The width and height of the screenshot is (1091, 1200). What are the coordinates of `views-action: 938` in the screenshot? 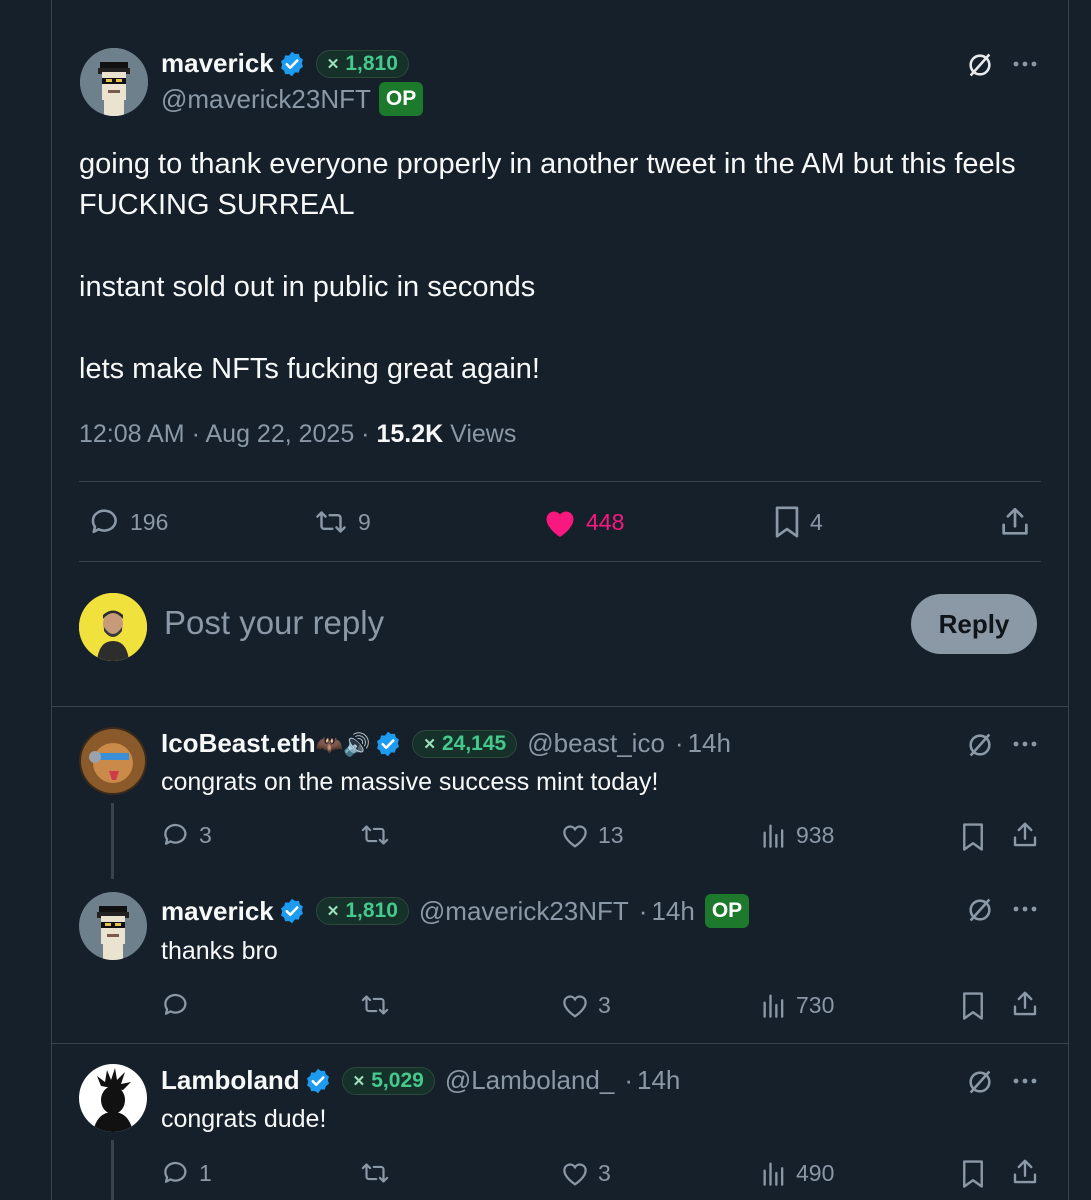 It's located at (797, 835).